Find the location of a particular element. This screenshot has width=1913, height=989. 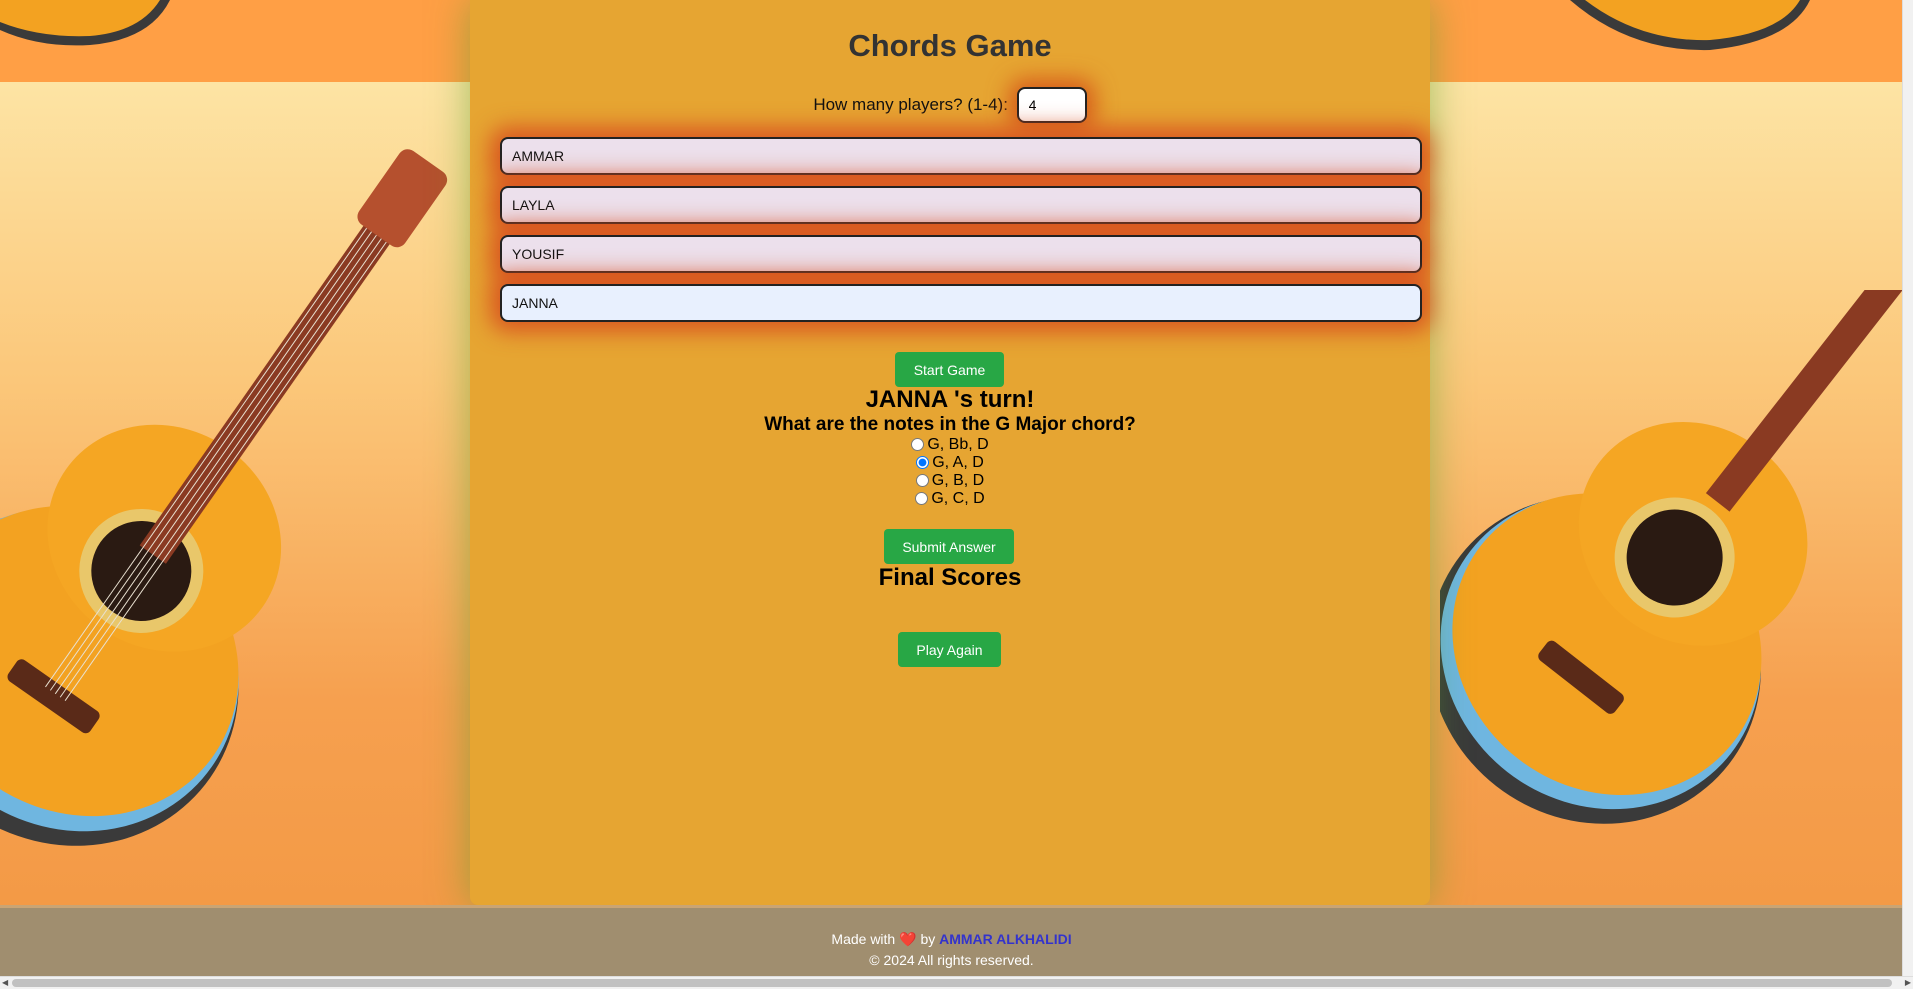

footer-credit: Made with ❤️ by AMMAR ALKHALIDI is located at coordinates (951, 939).